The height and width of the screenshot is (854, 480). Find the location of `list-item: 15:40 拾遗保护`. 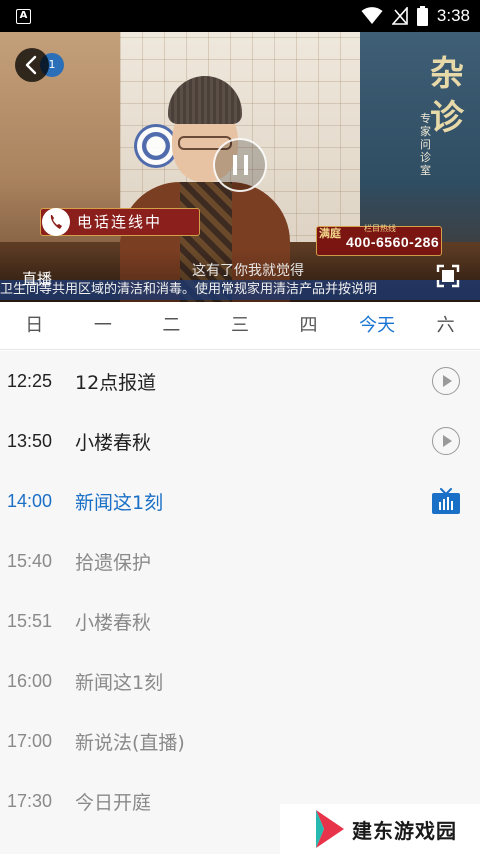

list-item: 15:40 拾遗保护 is located at coordinates (240, 561).